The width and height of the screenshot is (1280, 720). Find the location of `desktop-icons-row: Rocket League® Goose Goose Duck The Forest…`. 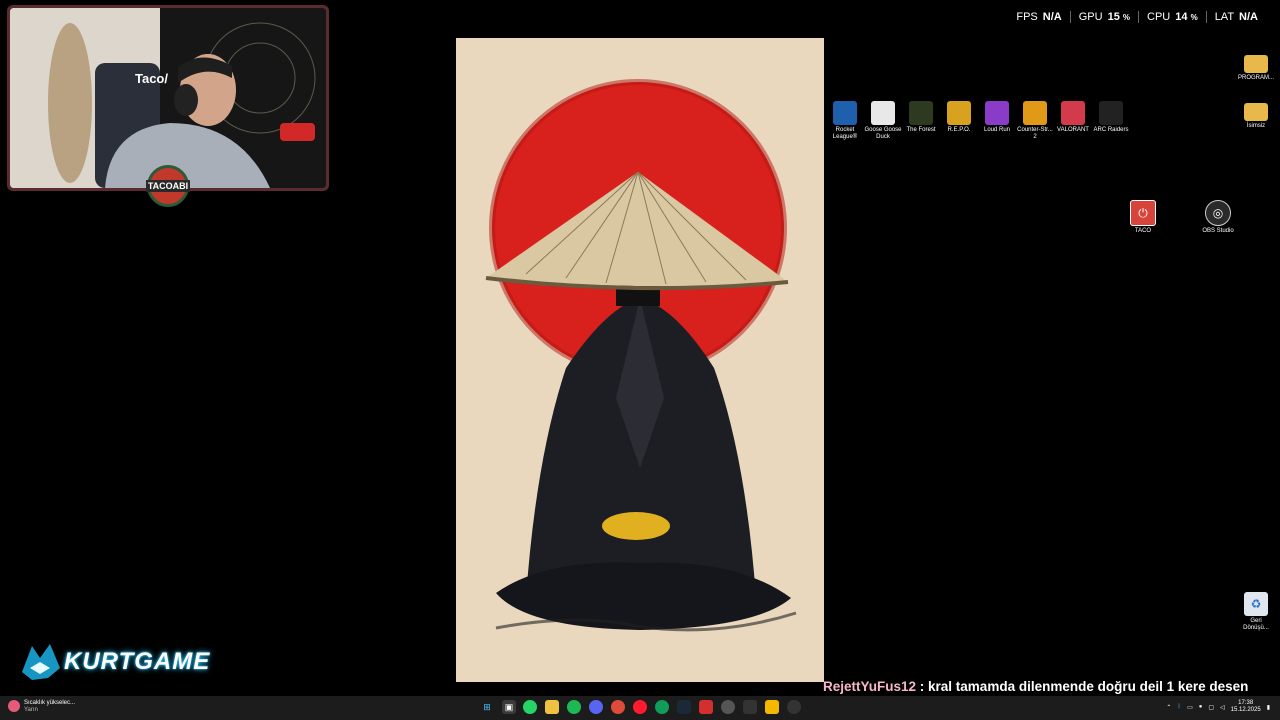

desktop-icons-row: Rocket League® Goose Goose Duck The Forest… is located at coordinates (978, 121).